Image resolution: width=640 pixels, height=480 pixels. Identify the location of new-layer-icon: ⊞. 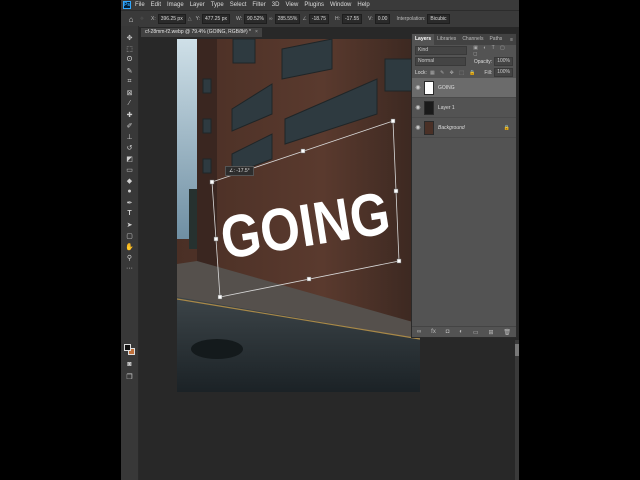
(490, 332).